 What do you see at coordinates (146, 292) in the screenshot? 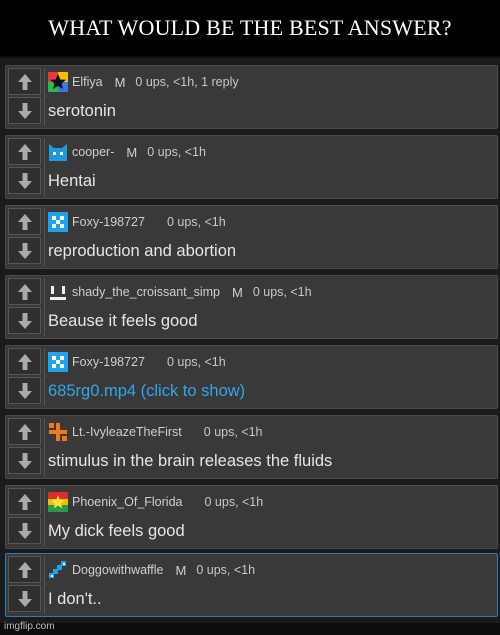
I see `username: shady_the_croissant_simp` at bounding box center [146, 292].